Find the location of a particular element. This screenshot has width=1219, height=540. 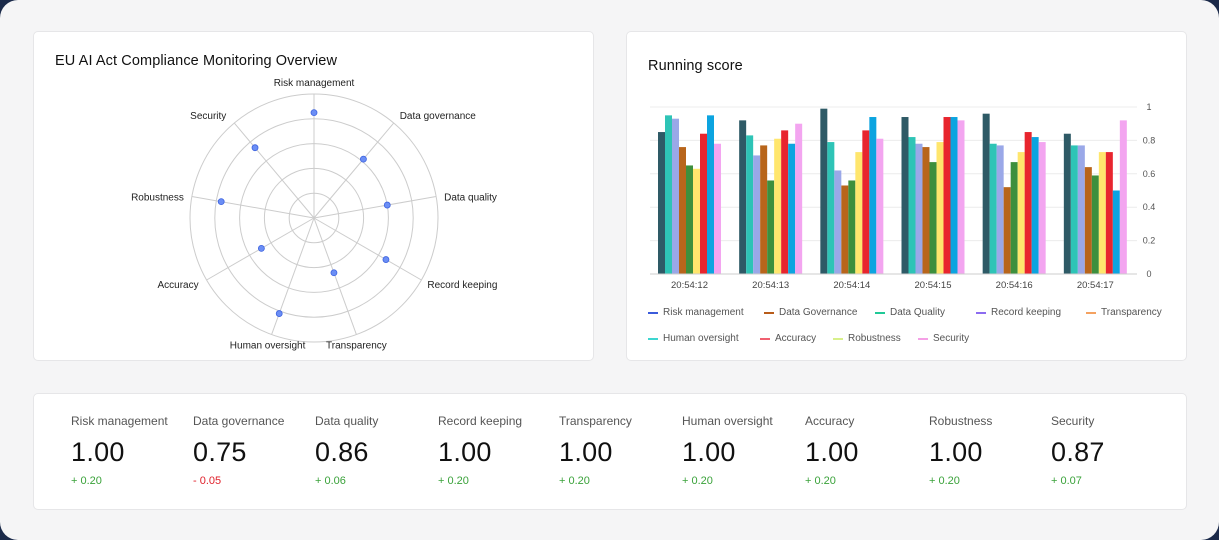

radar-point-record-keeping is located at coordinates (386, 259).